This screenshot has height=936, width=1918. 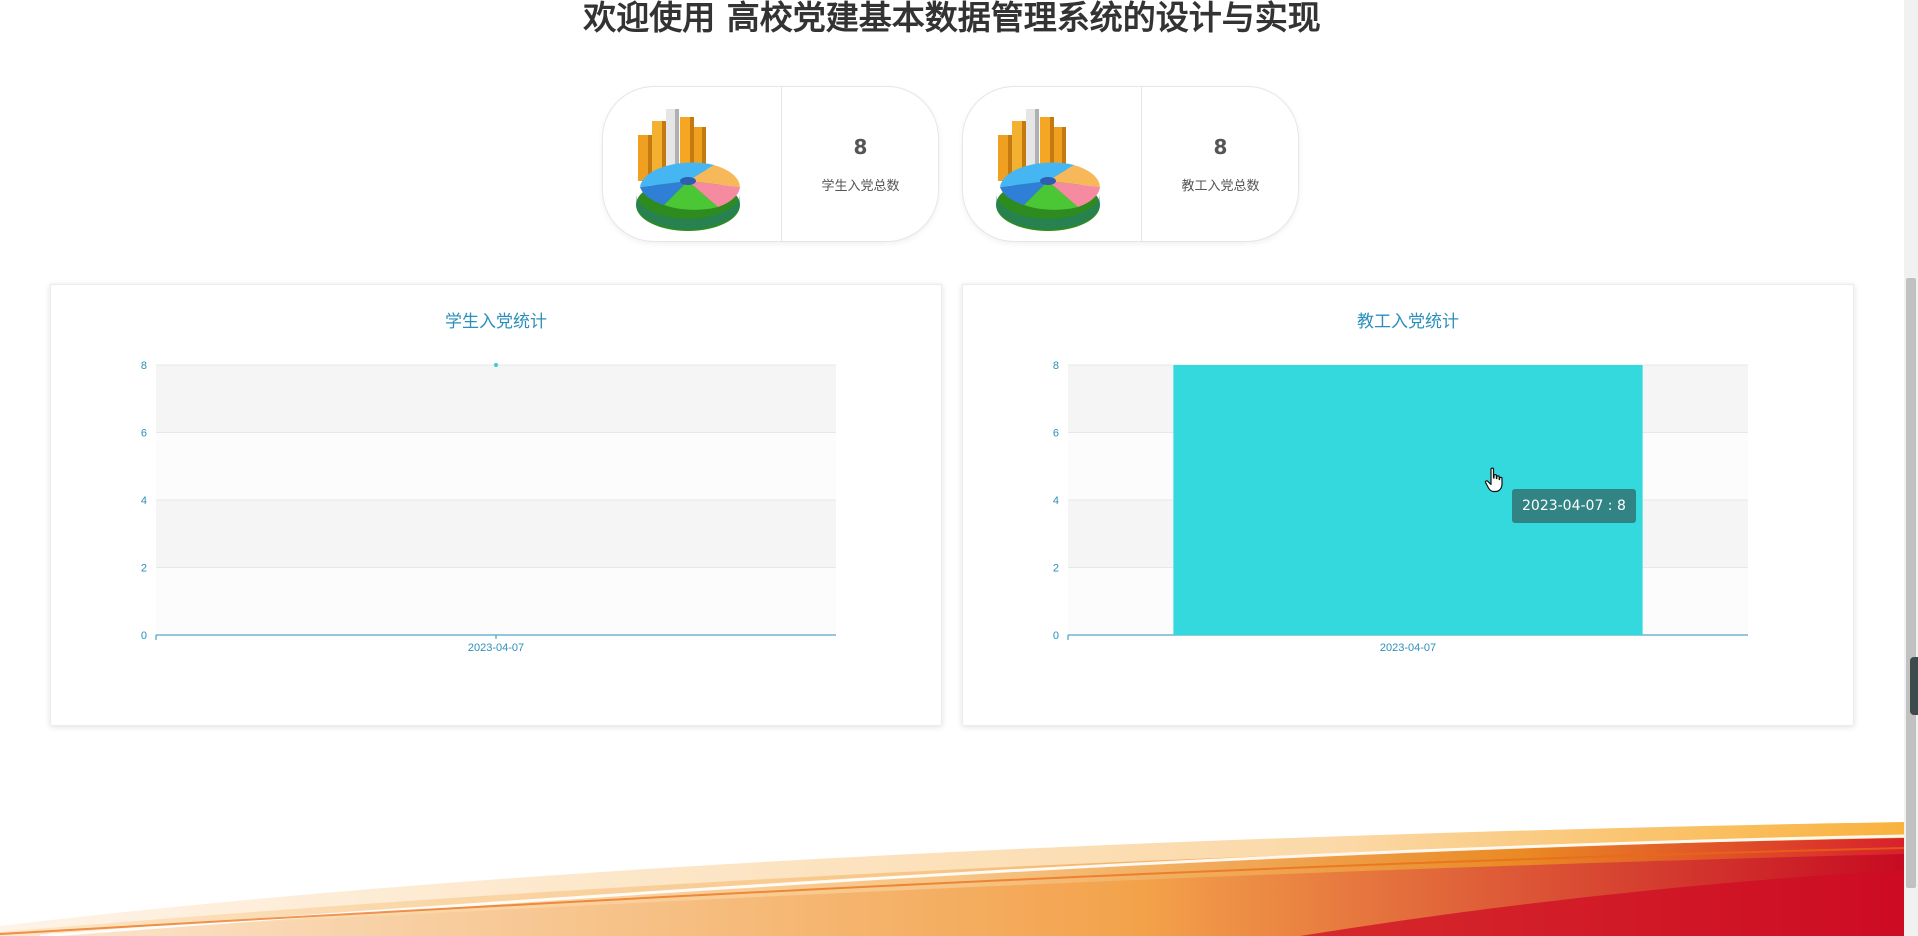 I want to click on student-party-total-label: 学生入党总数, so click(x=860, y=186).